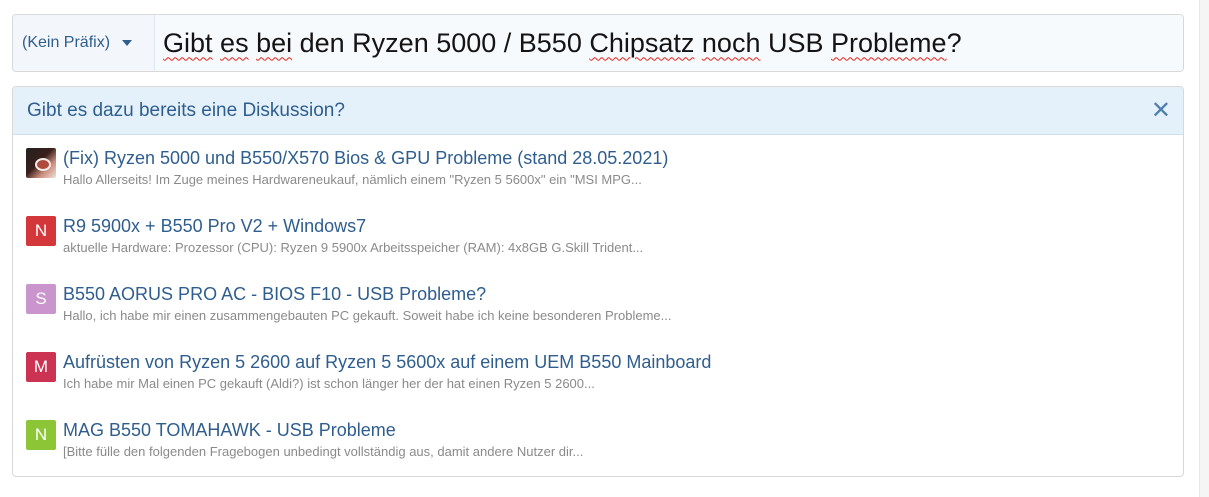 The width and height of the screenshot is (1209, 497). I want to click on close-icon: ✕, so click(1161, 110).